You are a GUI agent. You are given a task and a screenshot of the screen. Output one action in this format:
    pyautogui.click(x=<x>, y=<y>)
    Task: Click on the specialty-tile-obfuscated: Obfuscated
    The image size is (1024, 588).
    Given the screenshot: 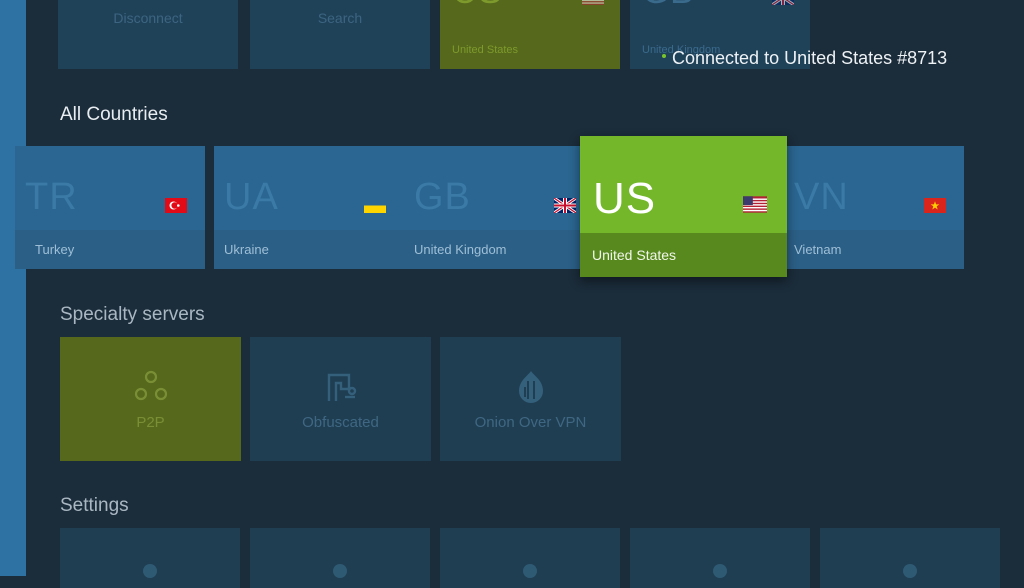 What is the action you would take?
    pyautogui.click(x=340, y=399)
    